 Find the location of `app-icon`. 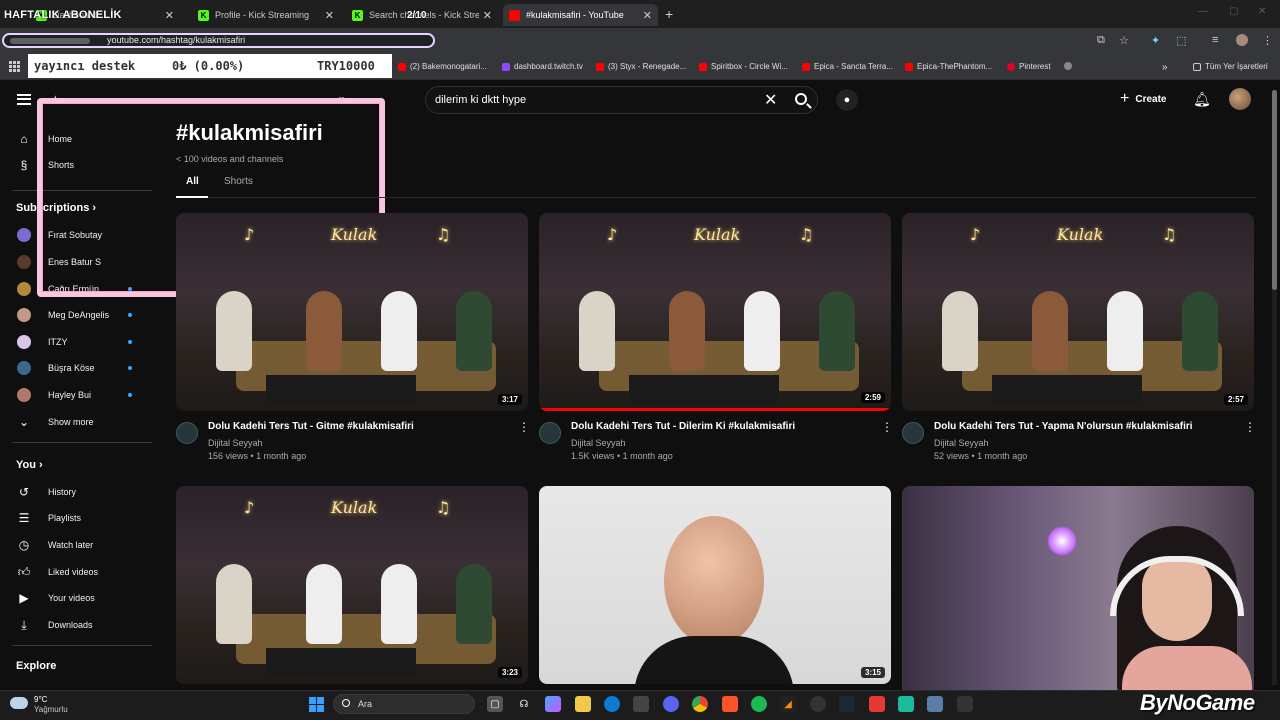

app-icon is located at coordinates (965, 704).